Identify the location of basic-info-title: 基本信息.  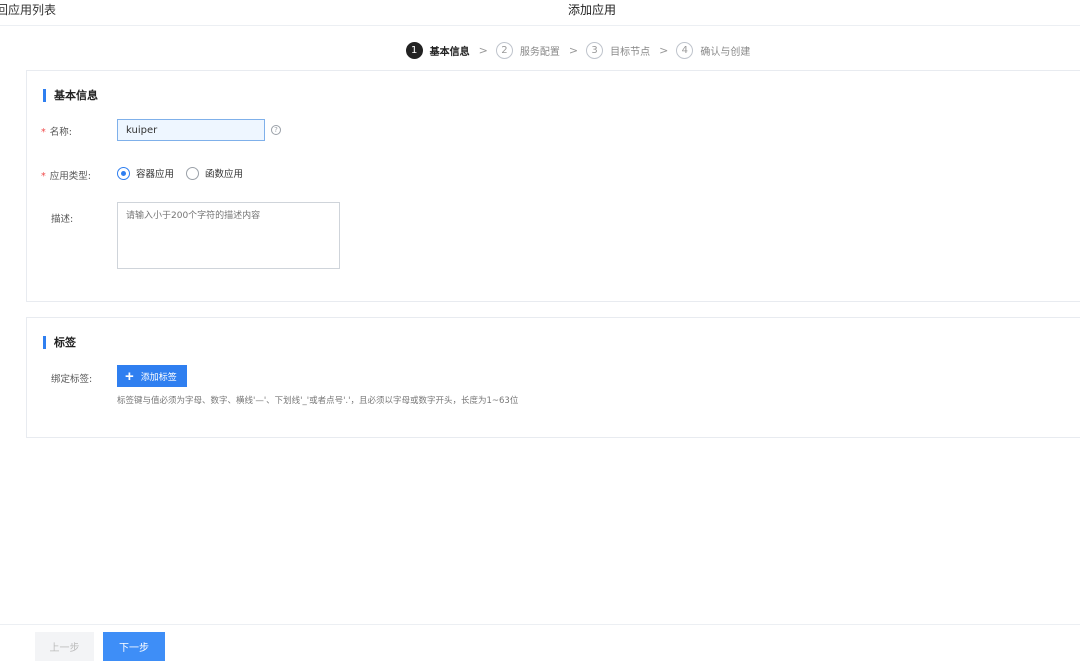
(70, 95).